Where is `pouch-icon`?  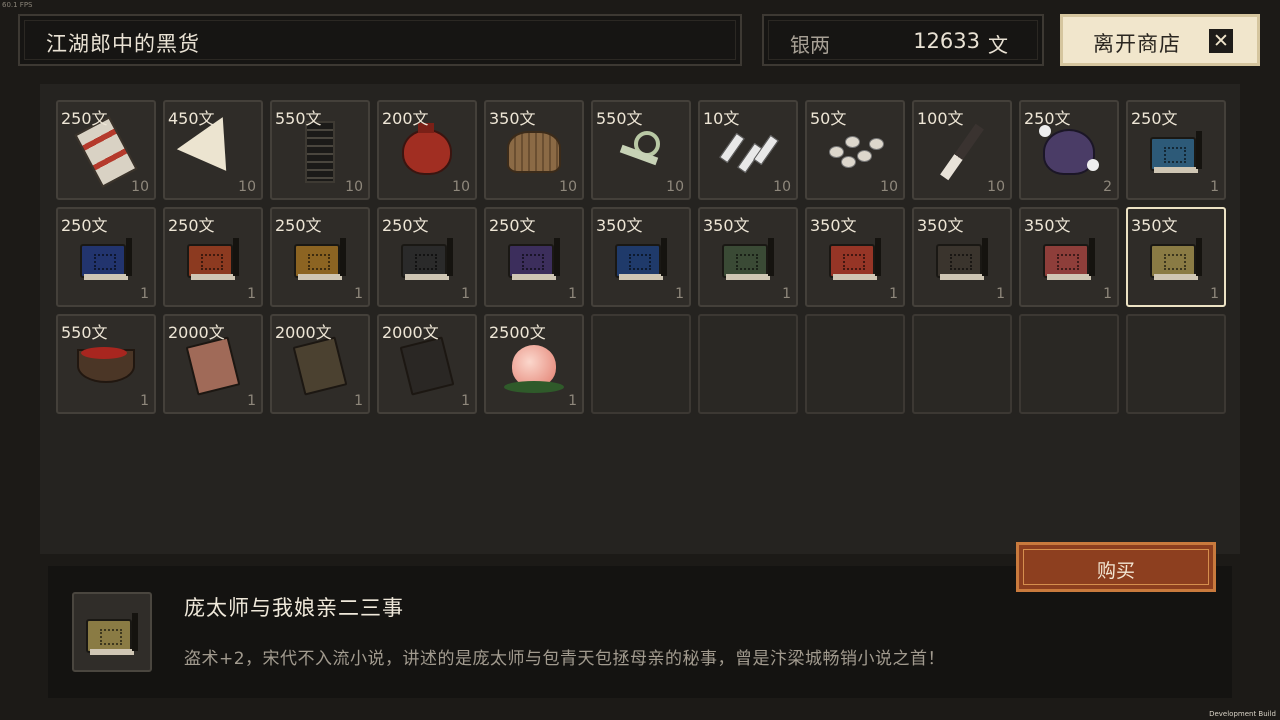 pouch-icon is located at coordinates (427, 148).